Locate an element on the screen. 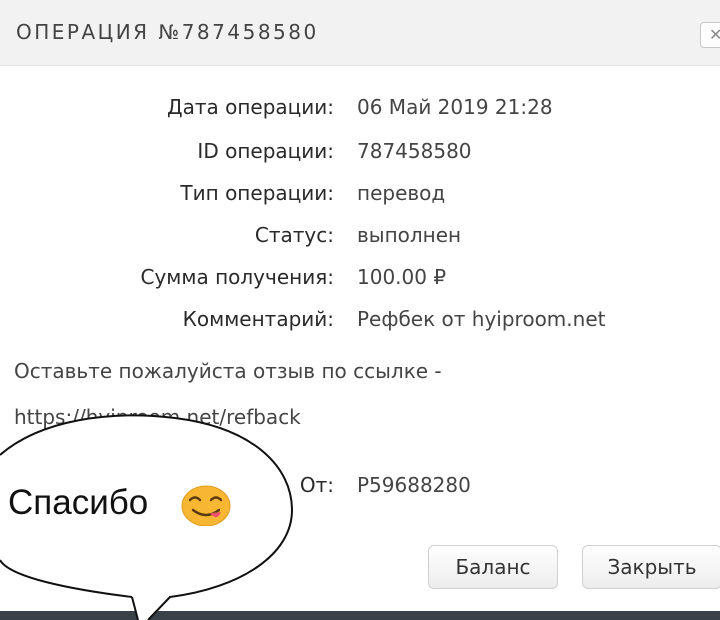  detail-label: Сумма получения: is located at coordinates (237, 277).